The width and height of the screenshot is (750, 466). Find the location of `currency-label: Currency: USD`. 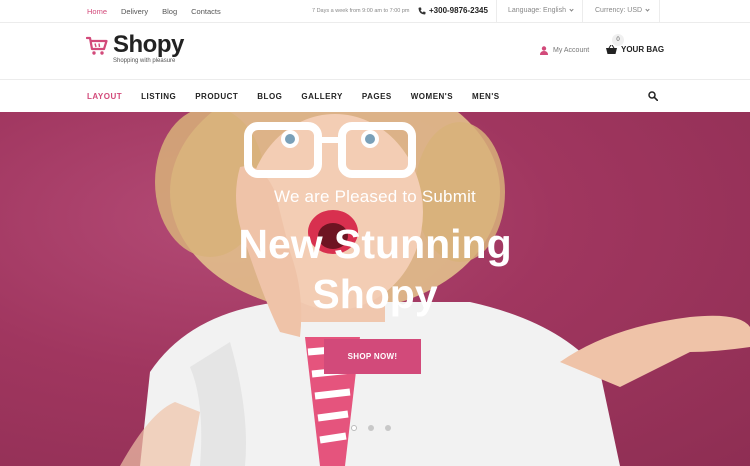

currency-label: Currency: USD is located at coordinates (619, 10).